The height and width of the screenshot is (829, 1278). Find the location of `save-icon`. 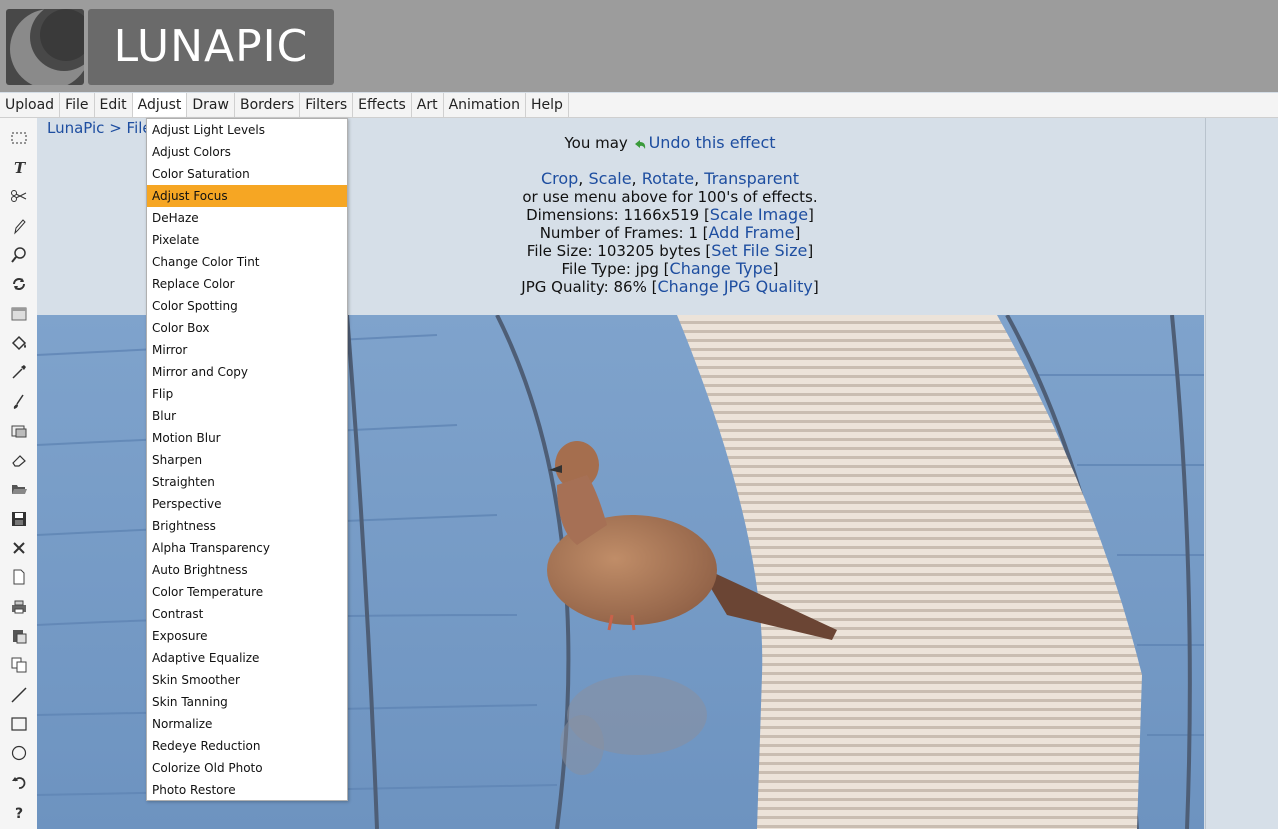

save-icon is located at coordinates (19, 519).